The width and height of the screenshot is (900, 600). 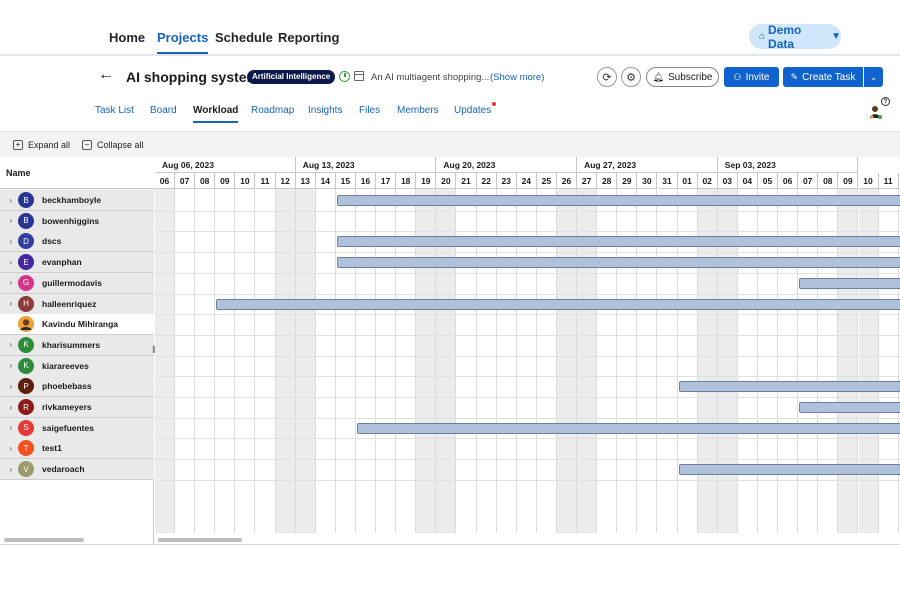 What do you see at coordinates (506, 181) in the screenshot?
I see `day-header: 23` at bounding box center [506, 181].